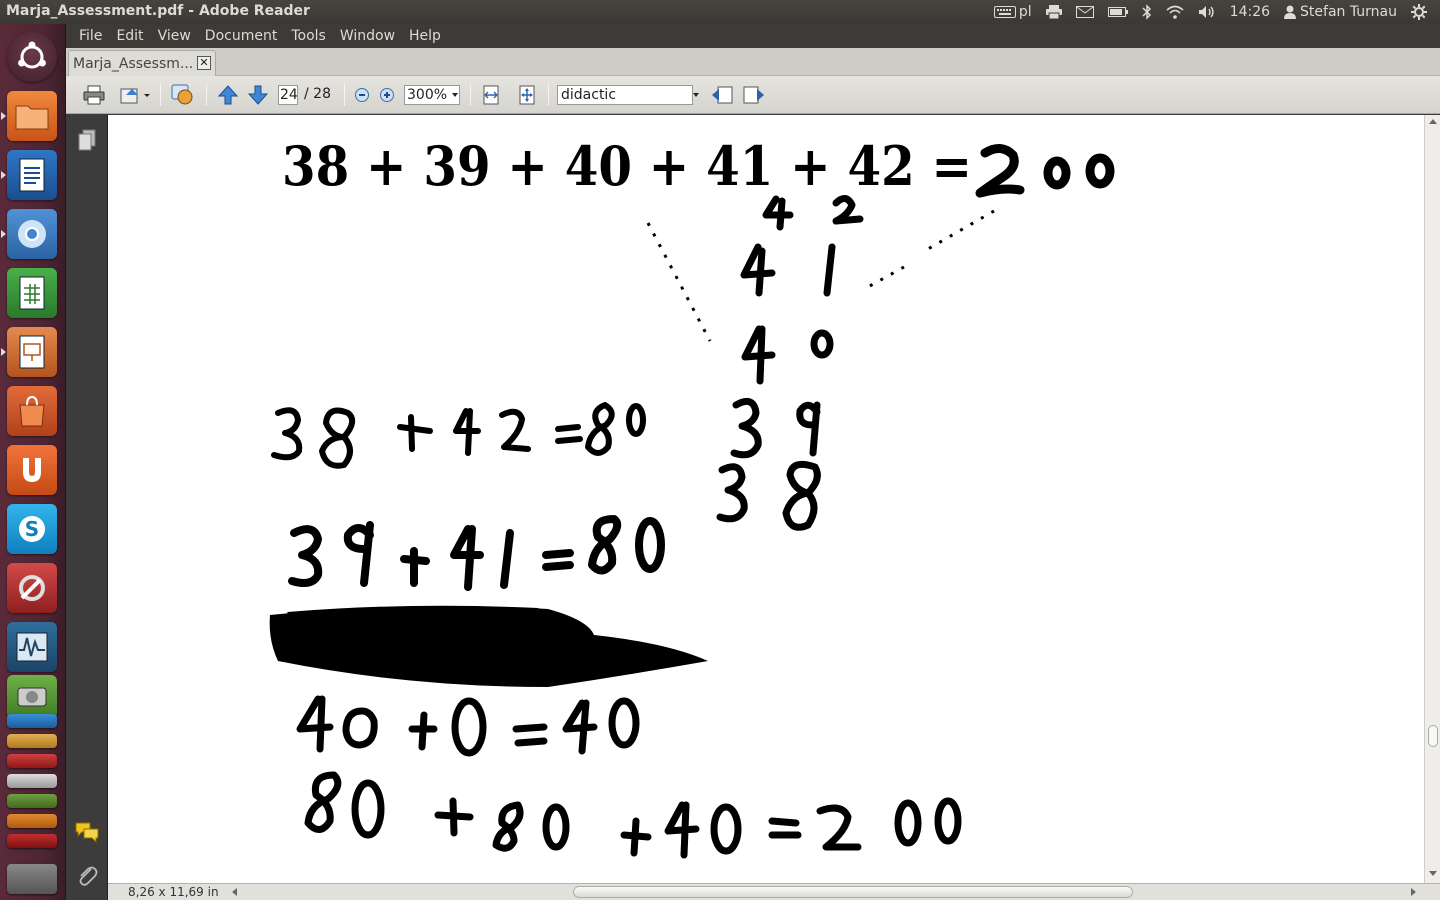 Image resolution: width=1440 pixels, height=900 pixels. Describe the element at coordinates (183, 95) in the screenshot. I see `collaborate-button` at that location.